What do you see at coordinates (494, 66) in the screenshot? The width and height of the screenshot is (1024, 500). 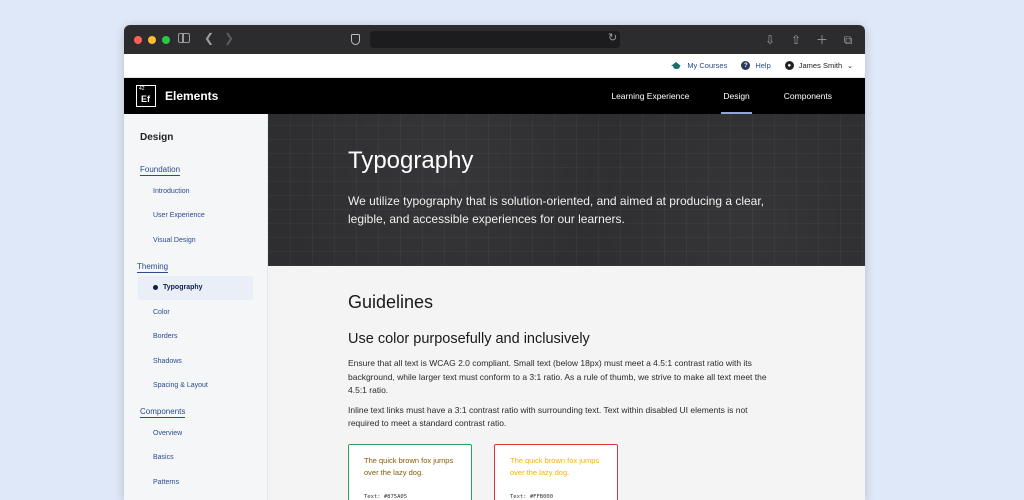 I see `utility-bar: My Courses ? Help ● James Smith ⌄` at bounding box center [494, 66].